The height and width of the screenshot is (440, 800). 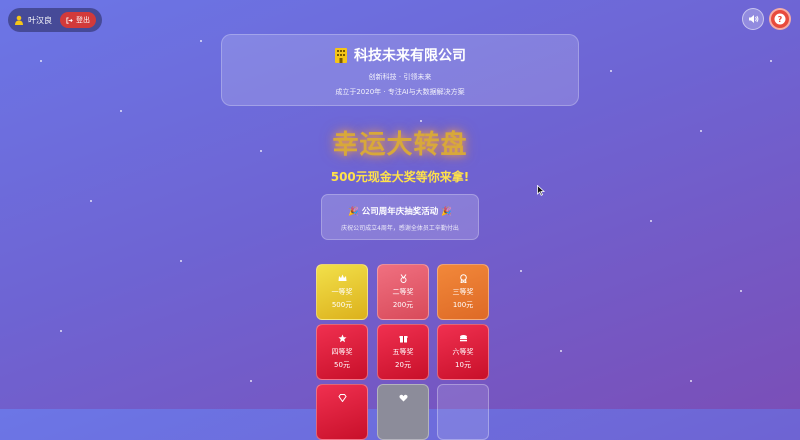 What do you see at coordinates (40, 20) in the screenshot?
I see `user-name: 叶汉良` at bounding box center [40, 20].